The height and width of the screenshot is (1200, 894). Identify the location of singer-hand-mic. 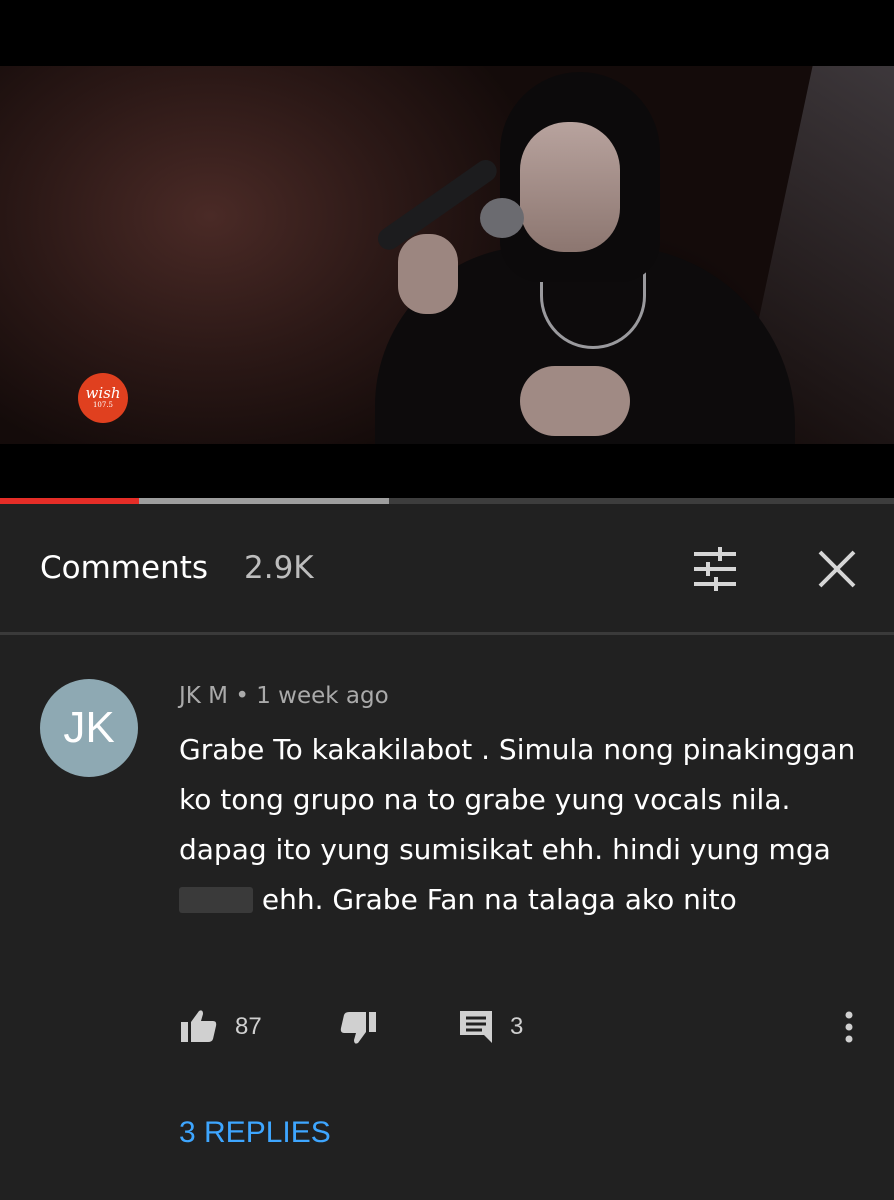
(428, 274).